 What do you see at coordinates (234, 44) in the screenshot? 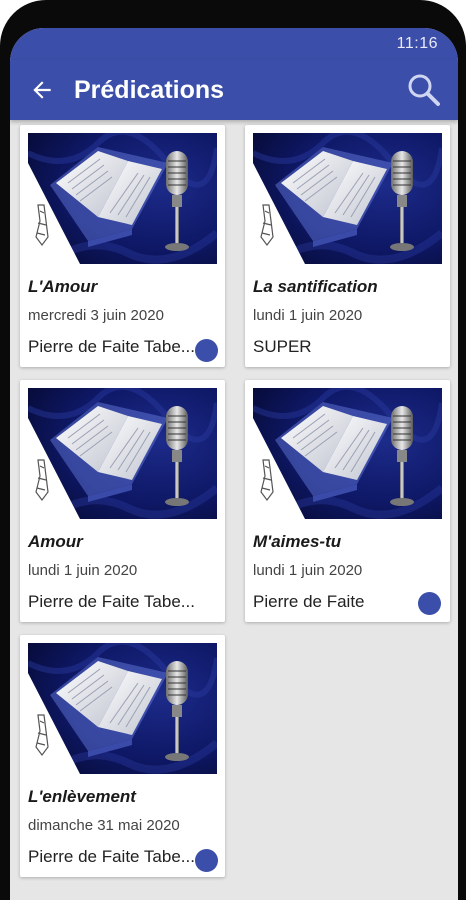
I see `status-bar: 11:16` at bounding box center [234, 44].